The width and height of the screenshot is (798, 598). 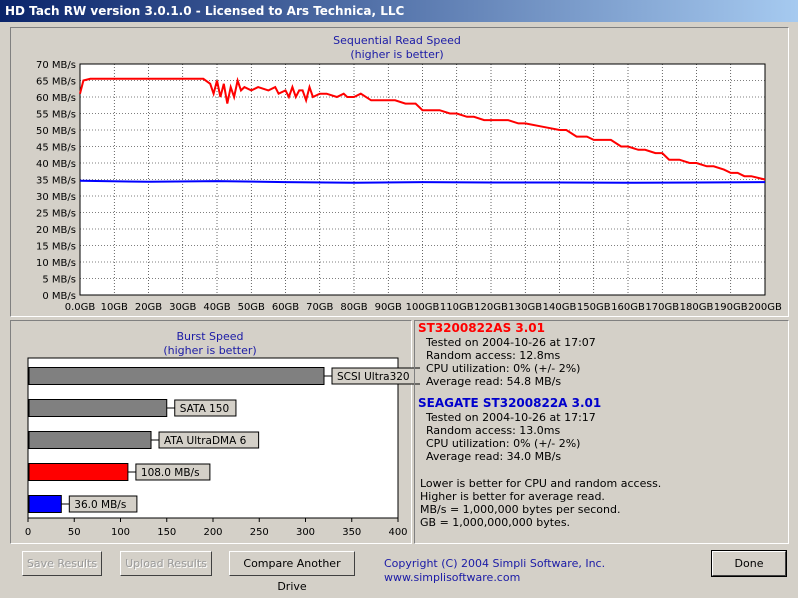 What do you see at coordinates (494, 381) in the screenshot?
I see `result-line: Average read: 54.8 MB/s` at bounding box center [494, 381].